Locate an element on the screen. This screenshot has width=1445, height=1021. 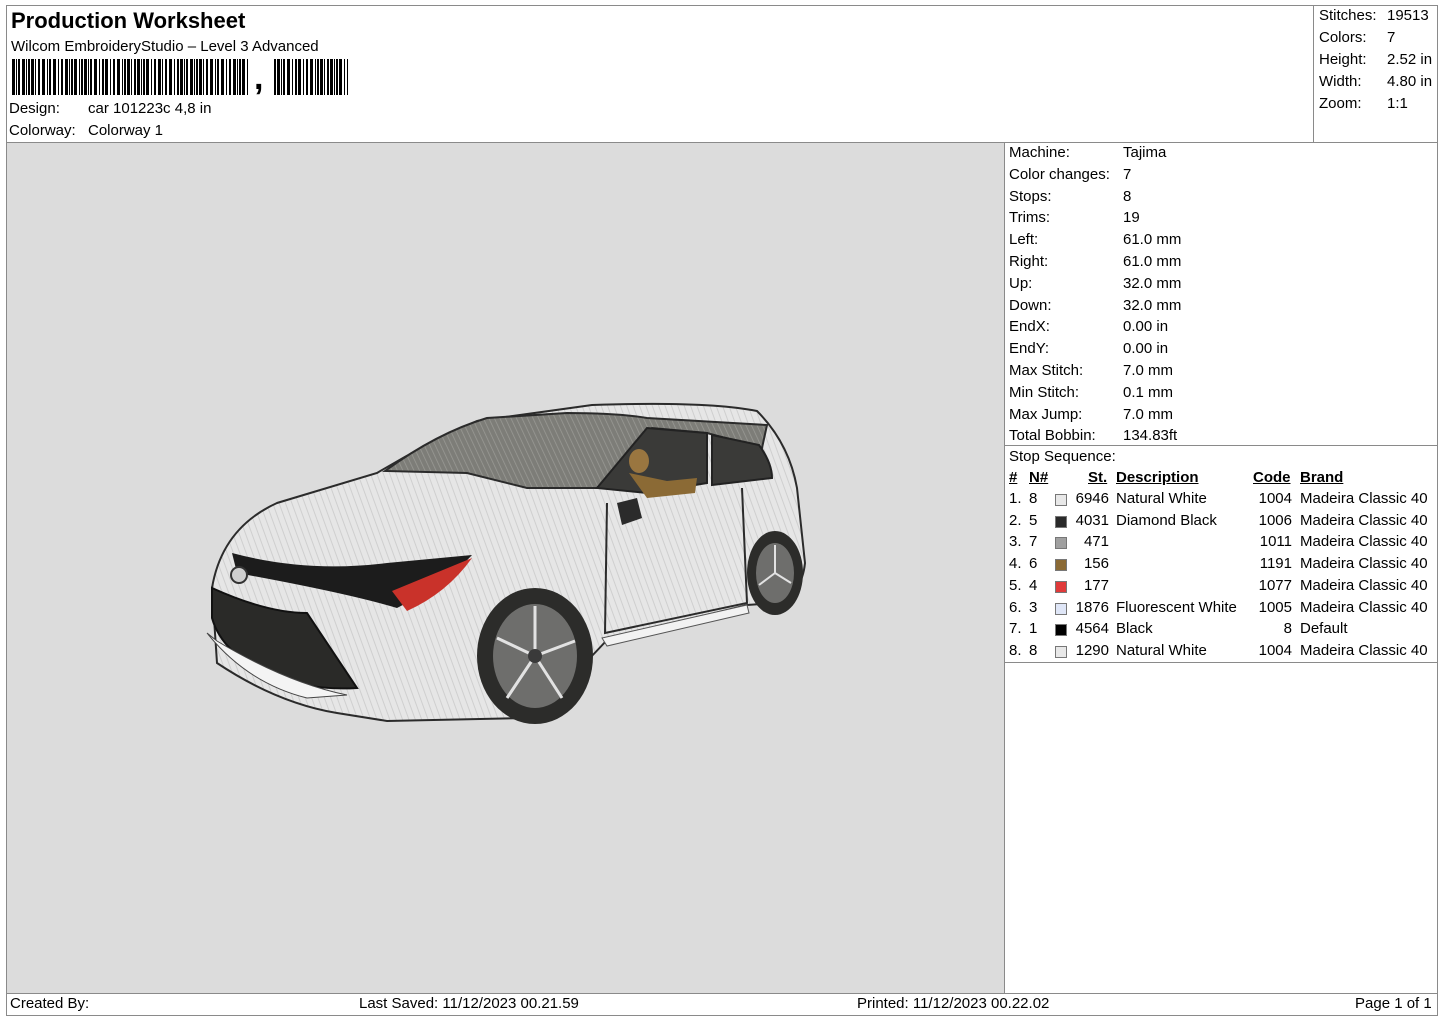
machine-info-label: Right: is located at coordinates (1029, 261).